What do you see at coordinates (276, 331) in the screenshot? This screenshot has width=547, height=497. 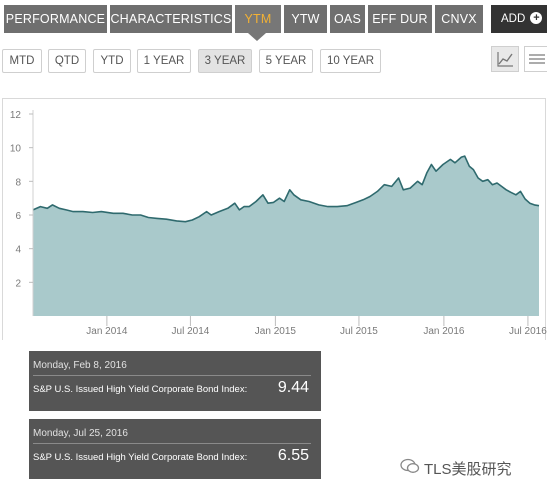 I see `x-tick-label: Jan 2015` at bounding box center [276, 331].